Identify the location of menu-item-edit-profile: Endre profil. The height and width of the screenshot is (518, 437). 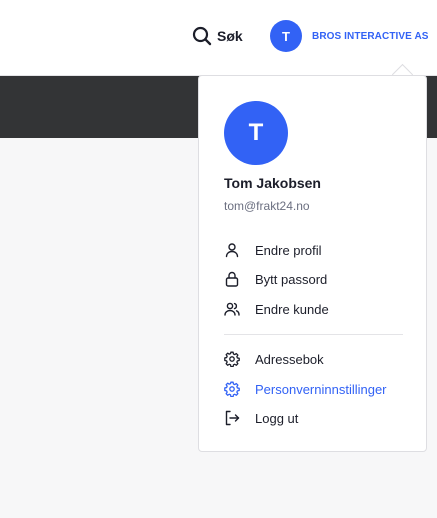
(272, 250).